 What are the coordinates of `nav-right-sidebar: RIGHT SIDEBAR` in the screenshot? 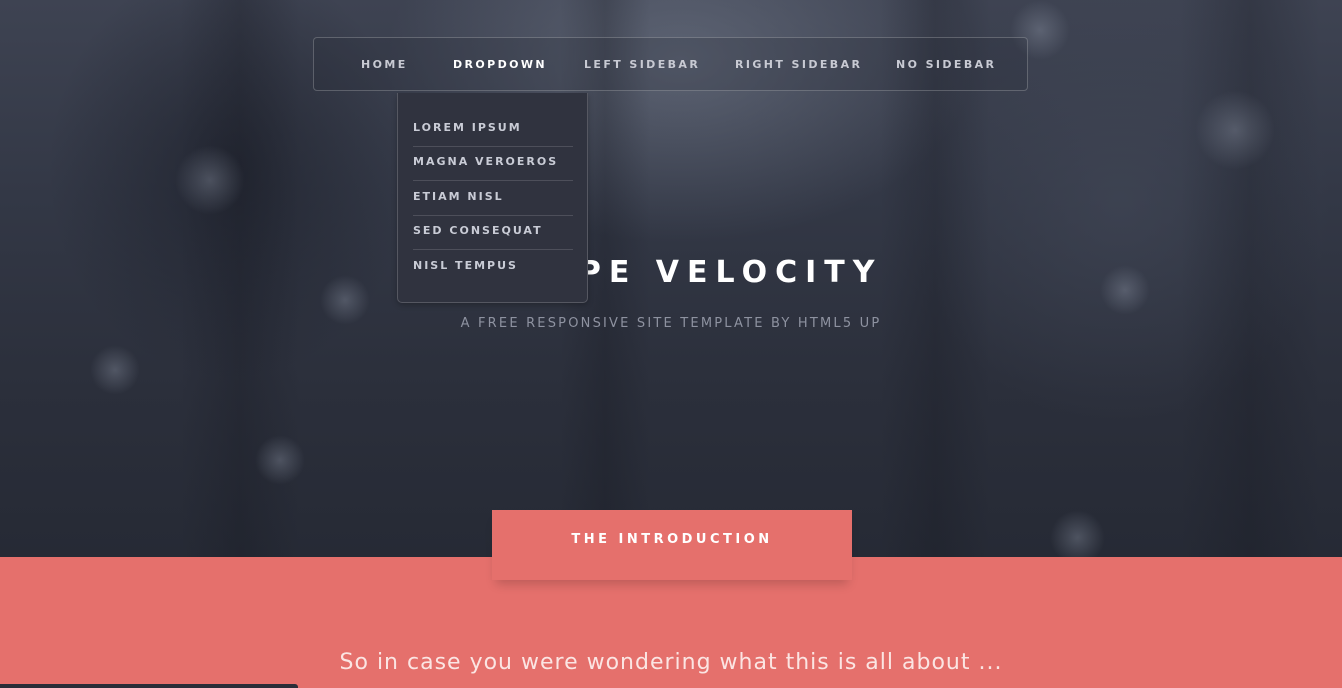 It's located at (798, 65).